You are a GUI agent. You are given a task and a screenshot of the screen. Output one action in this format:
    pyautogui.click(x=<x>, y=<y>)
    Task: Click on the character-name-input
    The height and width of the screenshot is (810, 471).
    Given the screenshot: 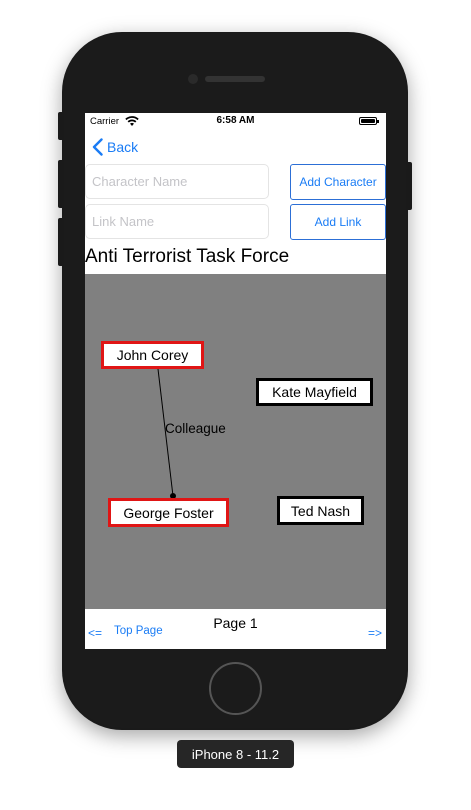 What is the action you would take?
    pyautogui.click(x=177, y=181)
    